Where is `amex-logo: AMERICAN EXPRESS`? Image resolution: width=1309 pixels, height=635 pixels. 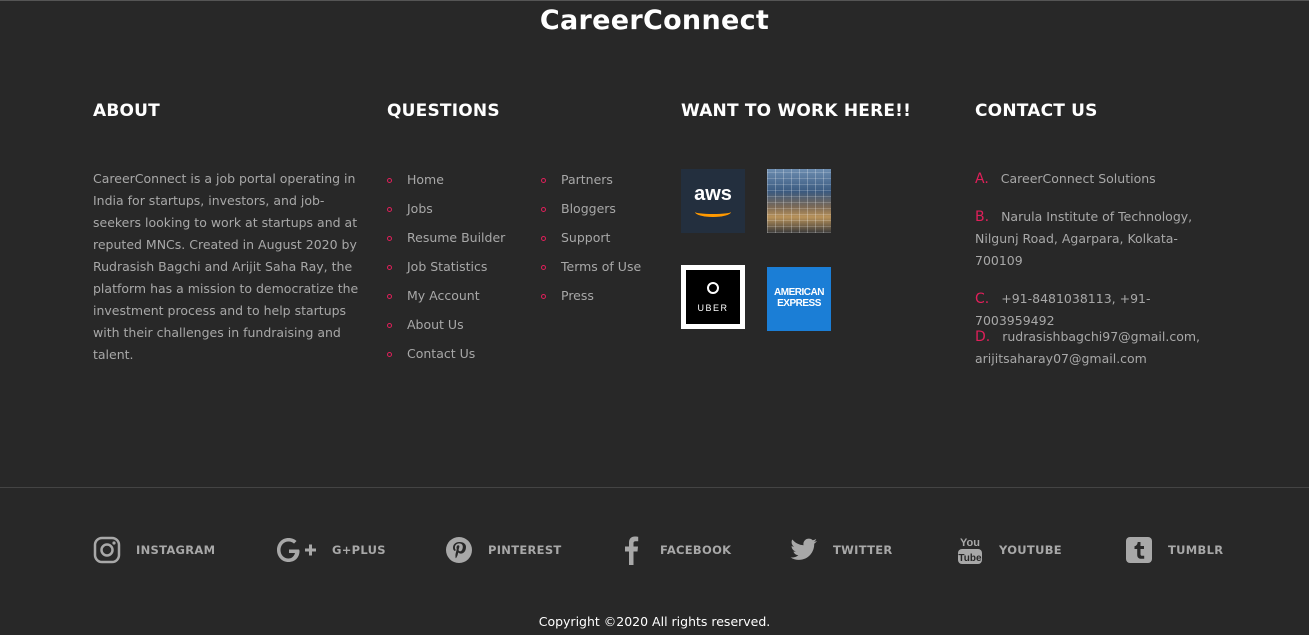
amex-logo: AMERICAN EXPRESS is located at coordinates (799, 299).